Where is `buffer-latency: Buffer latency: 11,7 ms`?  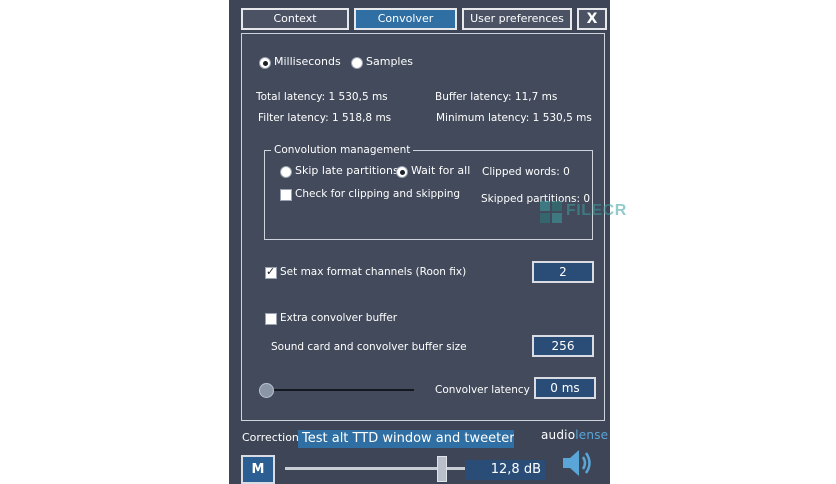
buffer-latency: Buffer latency: 11,7 ms is located at coordinates (496, 97).